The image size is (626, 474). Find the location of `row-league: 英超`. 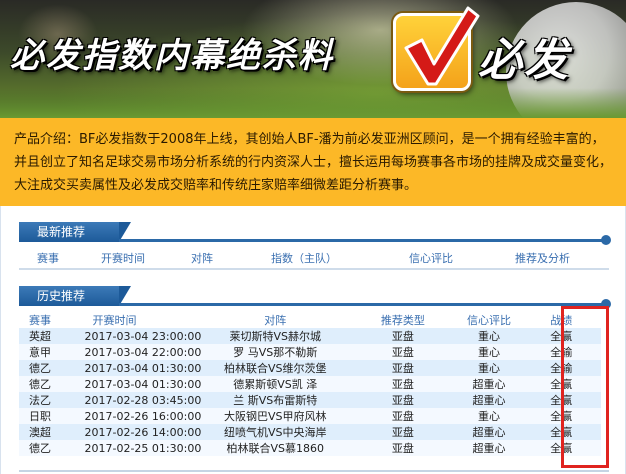

row-league: 英超 is located at coordinates (41, 336).